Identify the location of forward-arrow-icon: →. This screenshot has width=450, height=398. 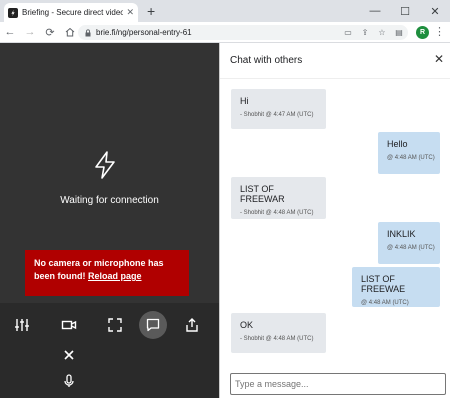
(30, 32).